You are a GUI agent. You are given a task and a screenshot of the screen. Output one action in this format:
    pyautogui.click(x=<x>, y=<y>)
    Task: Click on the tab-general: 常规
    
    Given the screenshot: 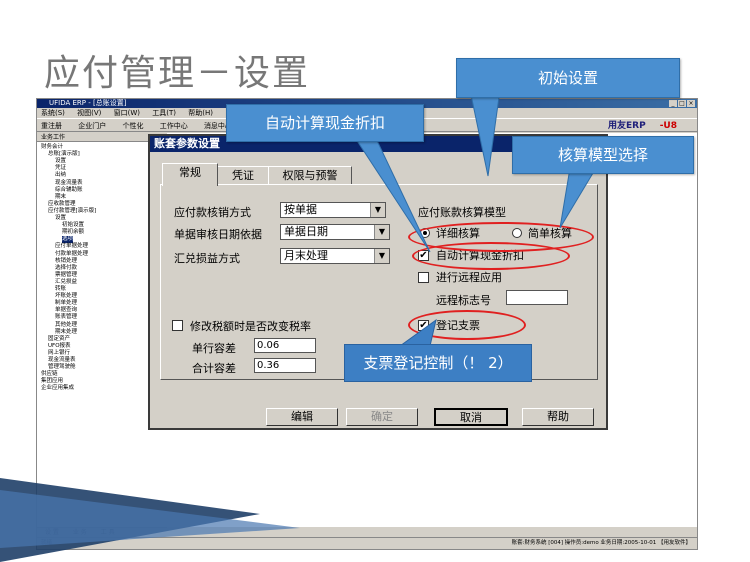 What is the action you would take?
    pyautogui.click(x=190, y=174)
    